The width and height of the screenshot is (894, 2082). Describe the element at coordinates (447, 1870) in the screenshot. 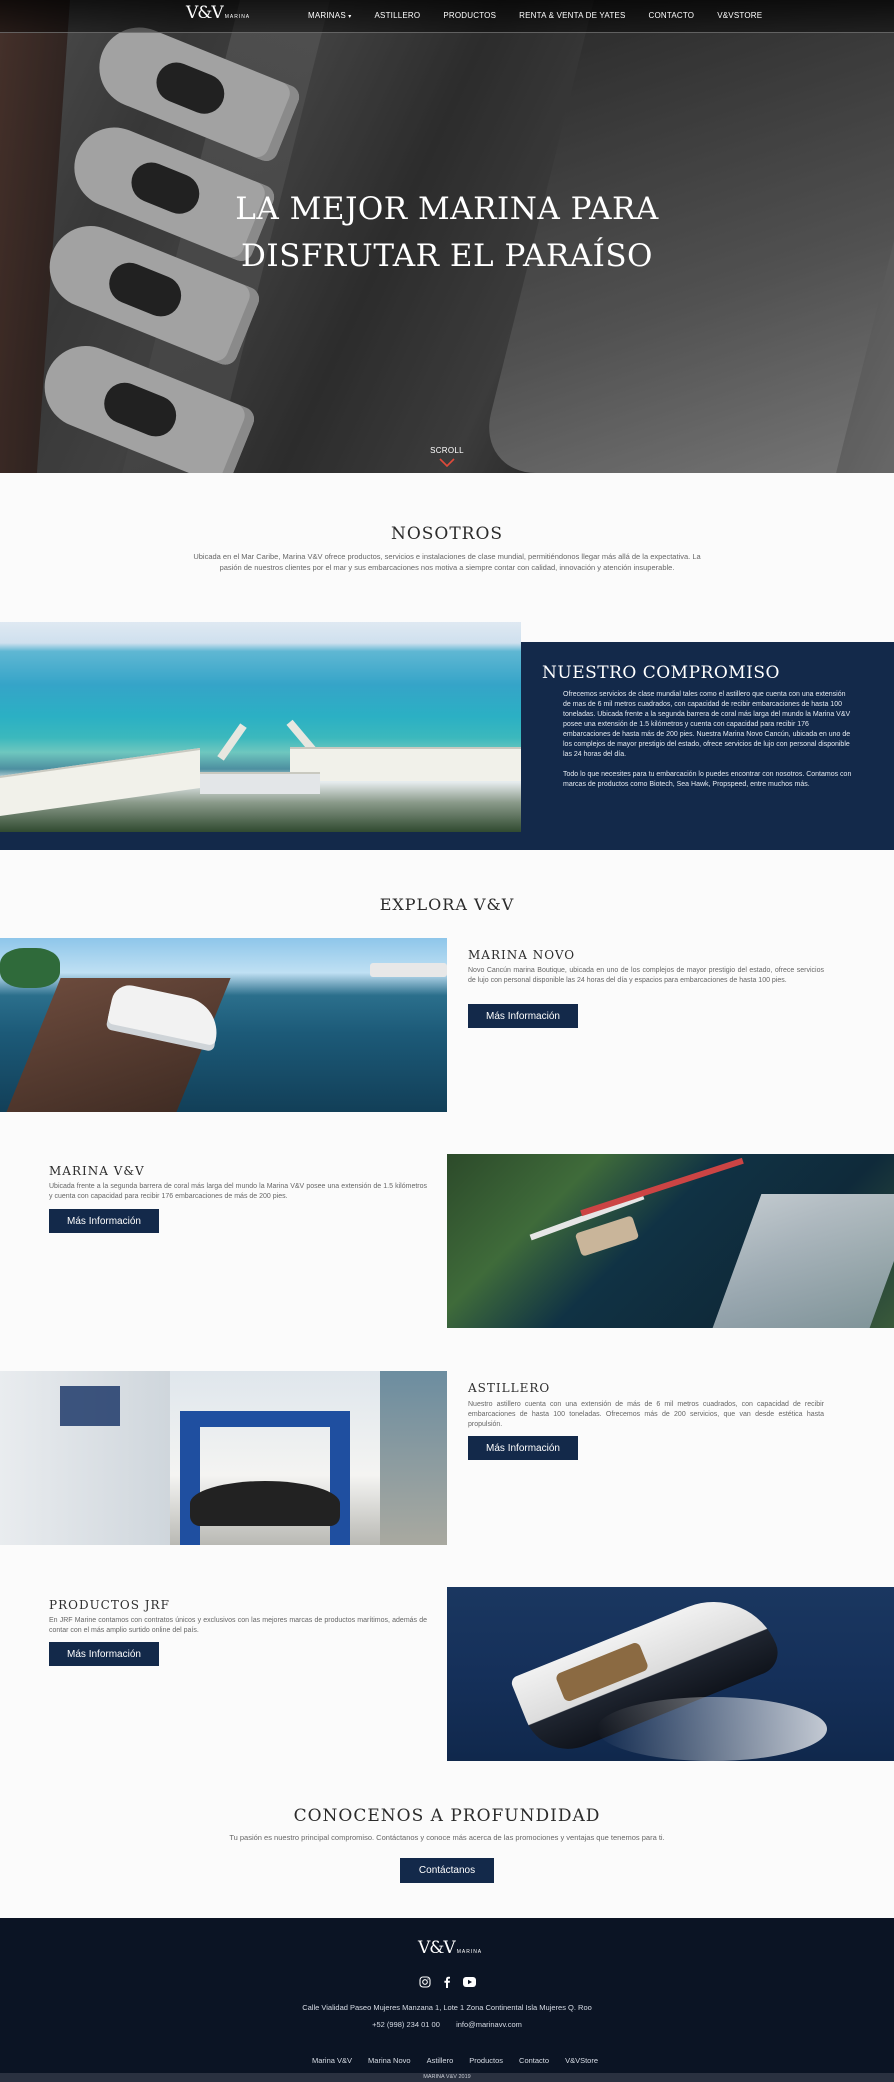

I see `contact-button: Contáctanos` at that location.